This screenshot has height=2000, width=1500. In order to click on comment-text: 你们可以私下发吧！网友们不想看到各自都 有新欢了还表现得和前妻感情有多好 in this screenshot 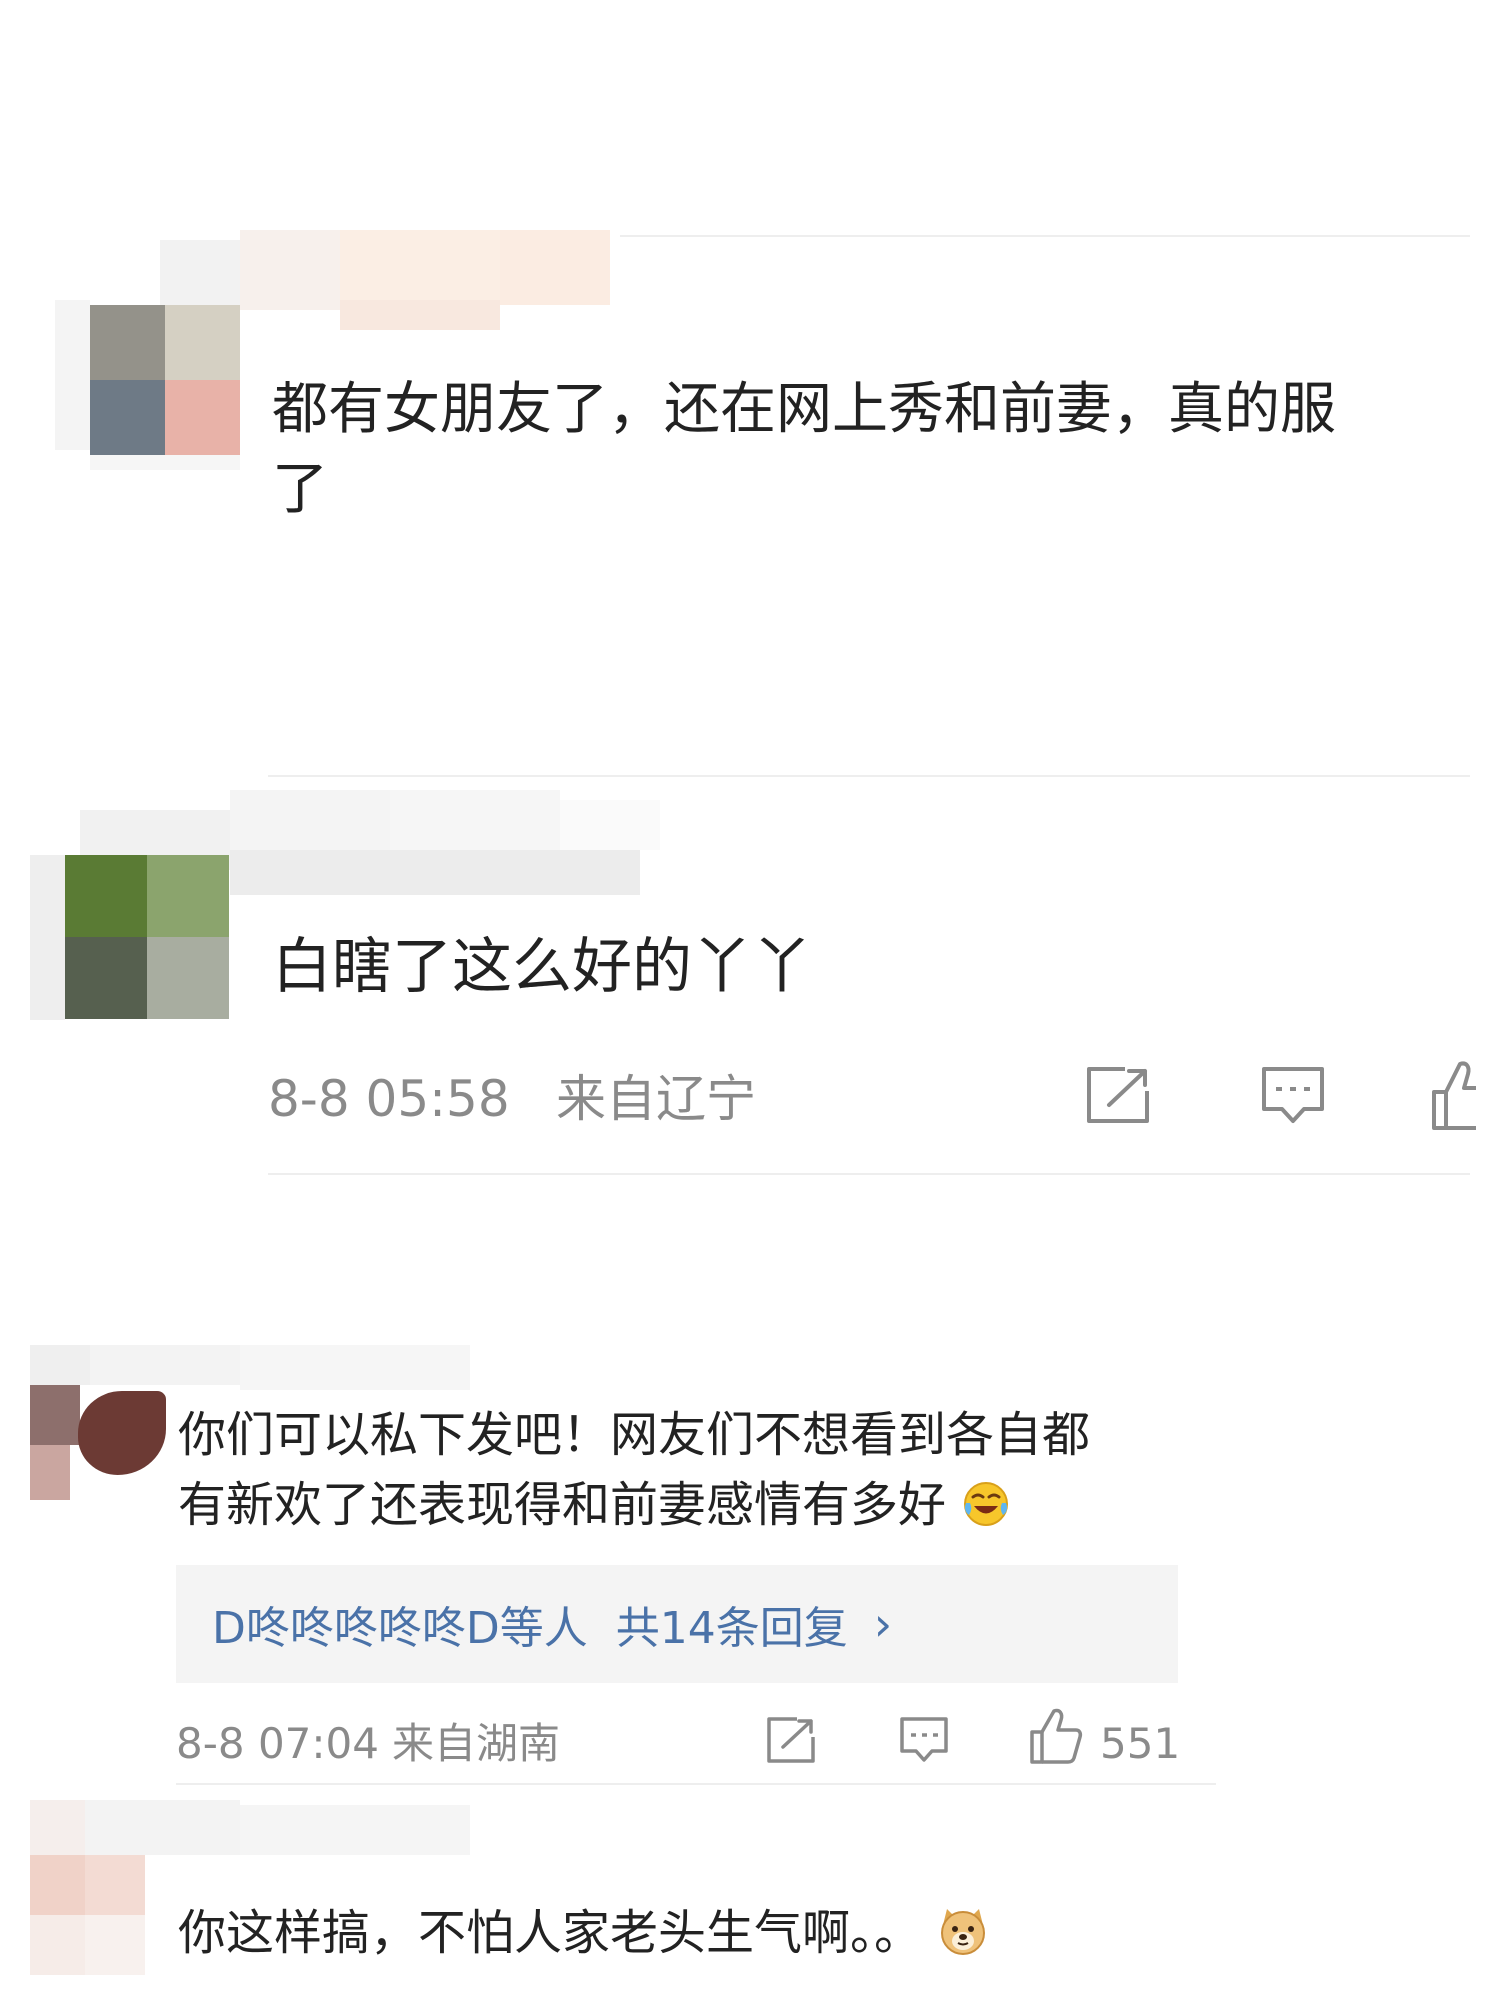, I will do `click(728, 1474)`.